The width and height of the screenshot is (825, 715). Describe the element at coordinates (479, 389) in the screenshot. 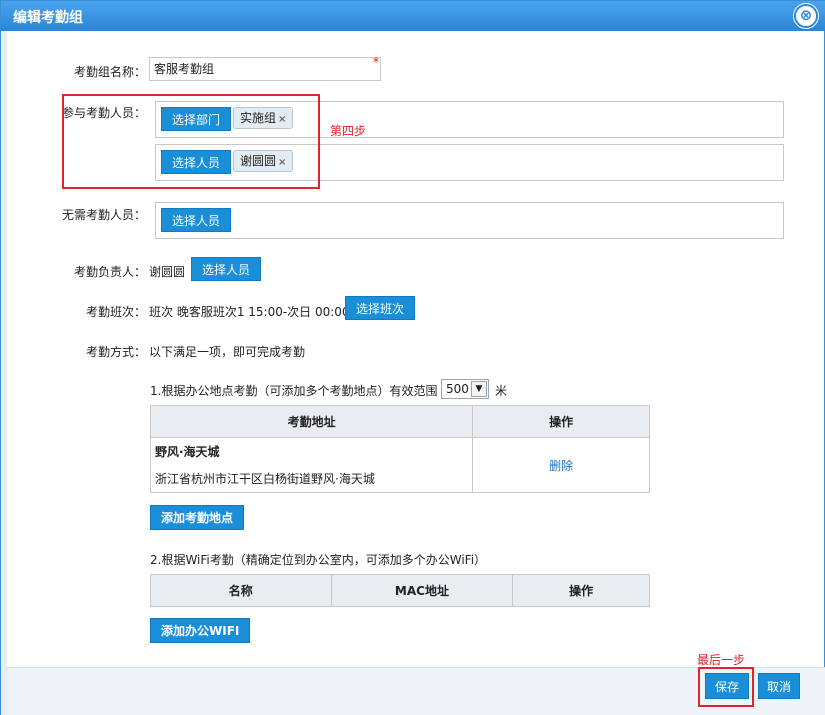

I see `chevron-down-icon: ▼` at that location.